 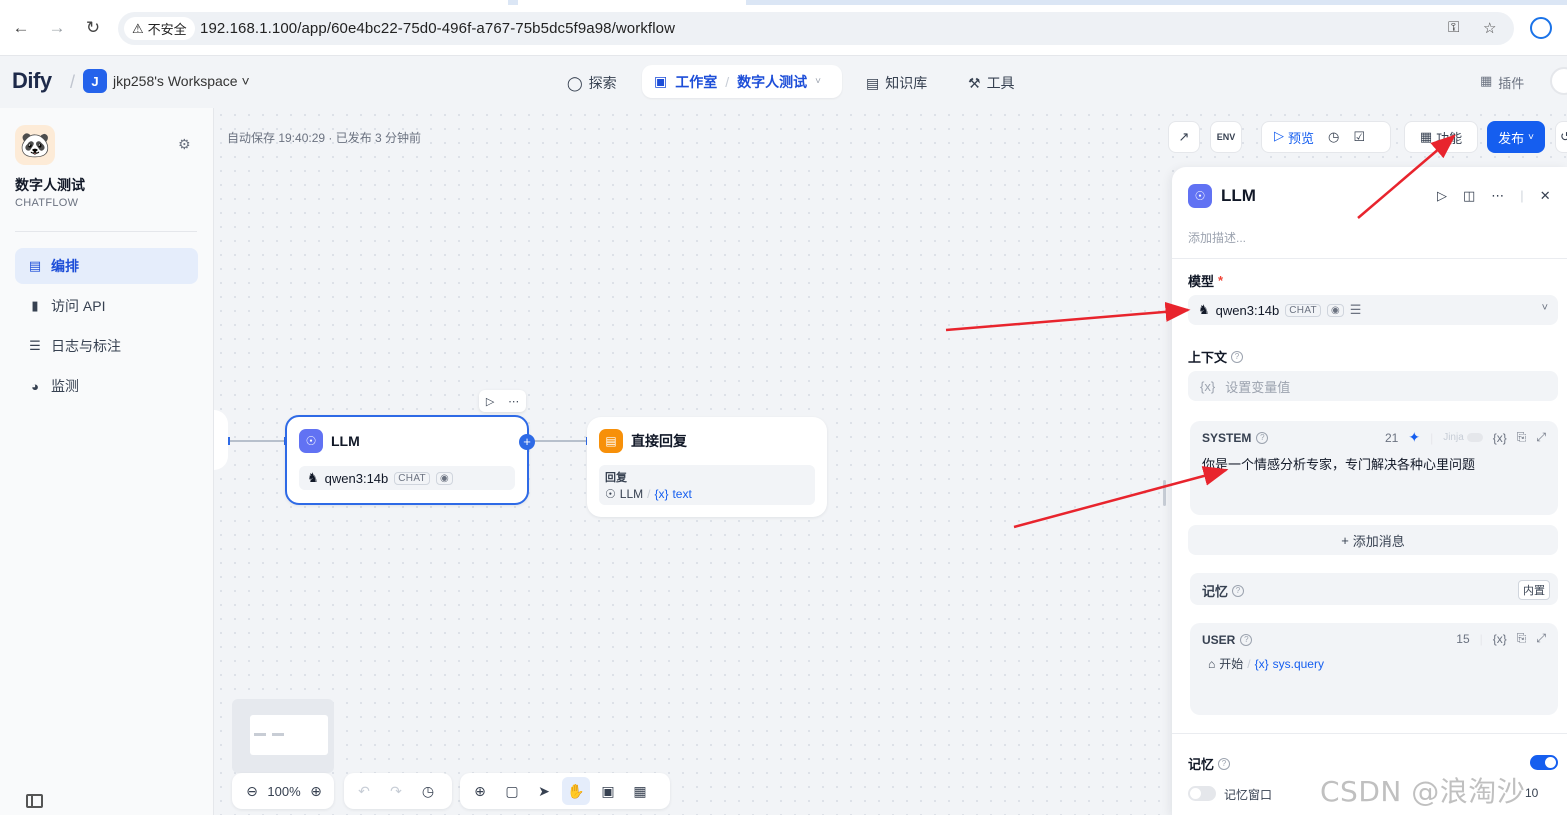 What do you see at coordinates (106, 266) in the screenshot?
I see `sidebar-item-orchestrate: ▤ 编排` at bounding box center [106, 266].